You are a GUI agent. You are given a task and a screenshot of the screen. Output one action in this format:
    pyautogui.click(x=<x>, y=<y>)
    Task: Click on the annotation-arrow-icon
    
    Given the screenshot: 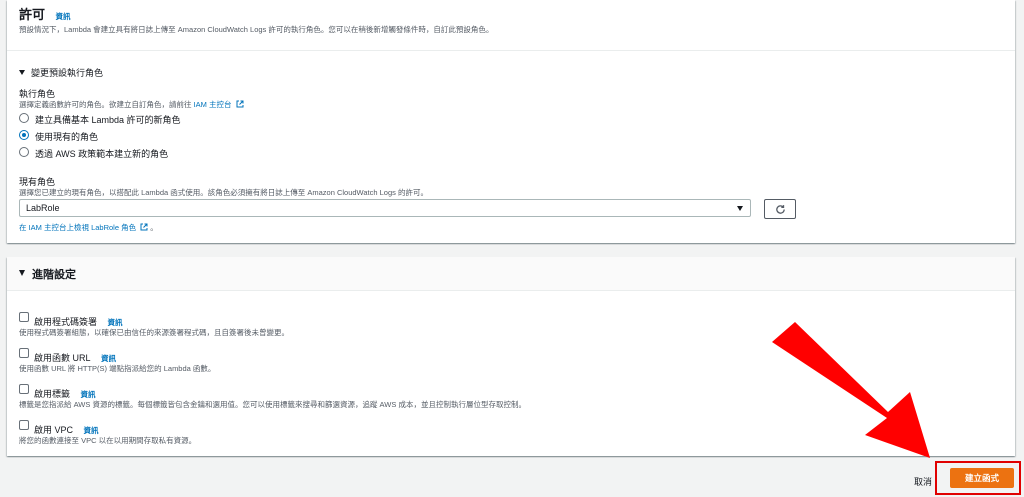 What is the action you would take?
    pyautogui.click(x=851, y=390)
    